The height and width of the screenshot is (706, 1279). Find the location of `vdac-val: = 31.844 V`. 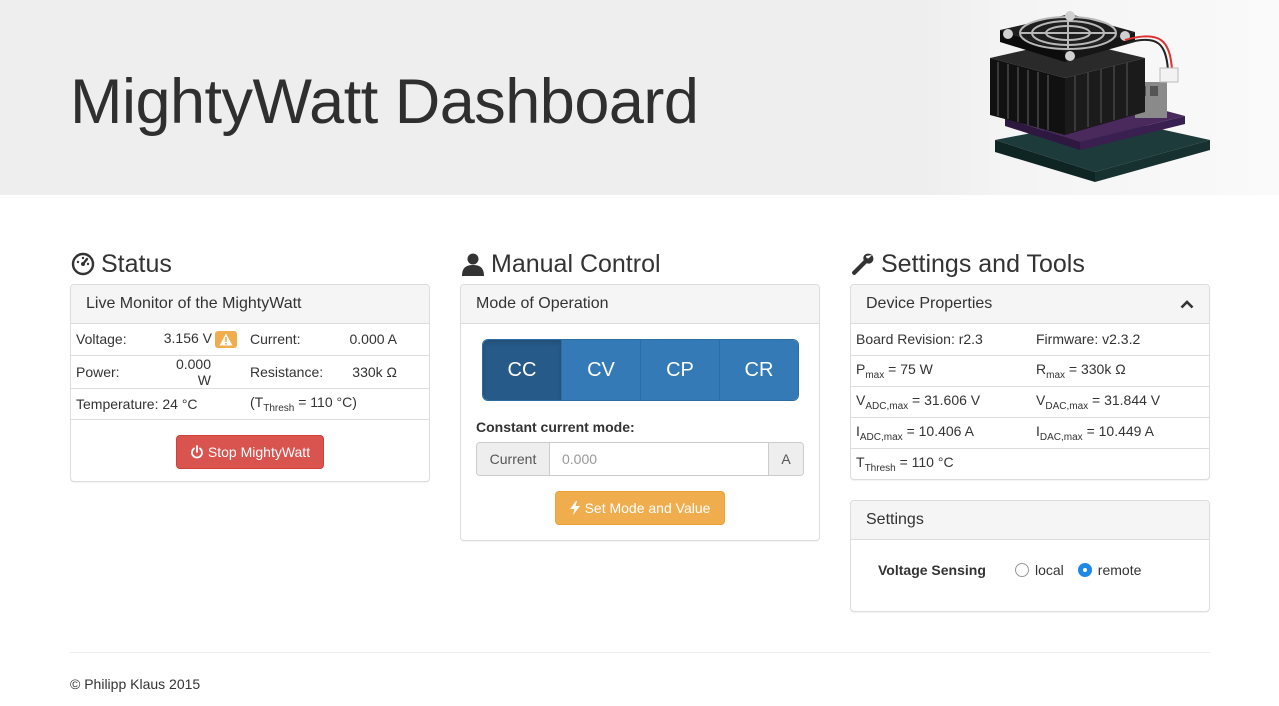

vdac-val: = 31.844 V is located at coordinates (1124, 399).